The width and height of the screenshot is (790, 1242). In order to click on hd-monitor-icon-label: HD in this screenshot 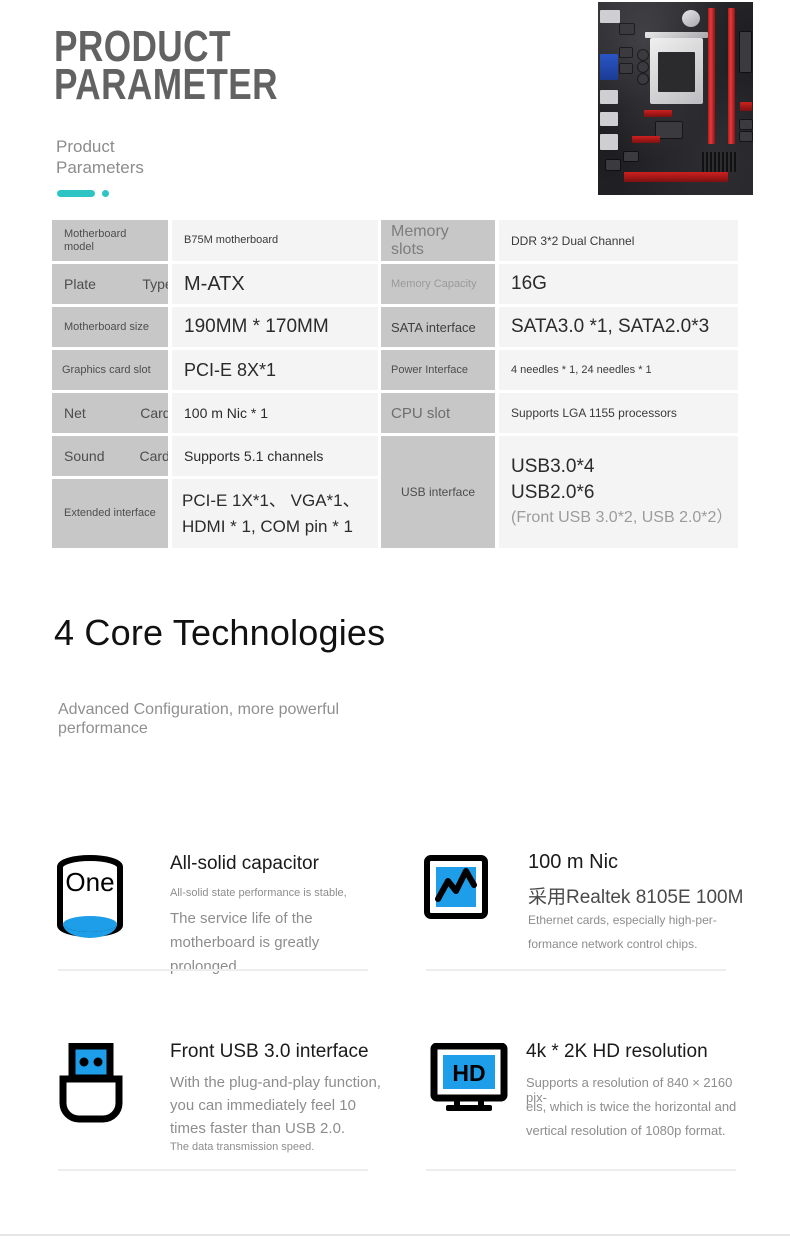, I will do `click(468, 1073)`.